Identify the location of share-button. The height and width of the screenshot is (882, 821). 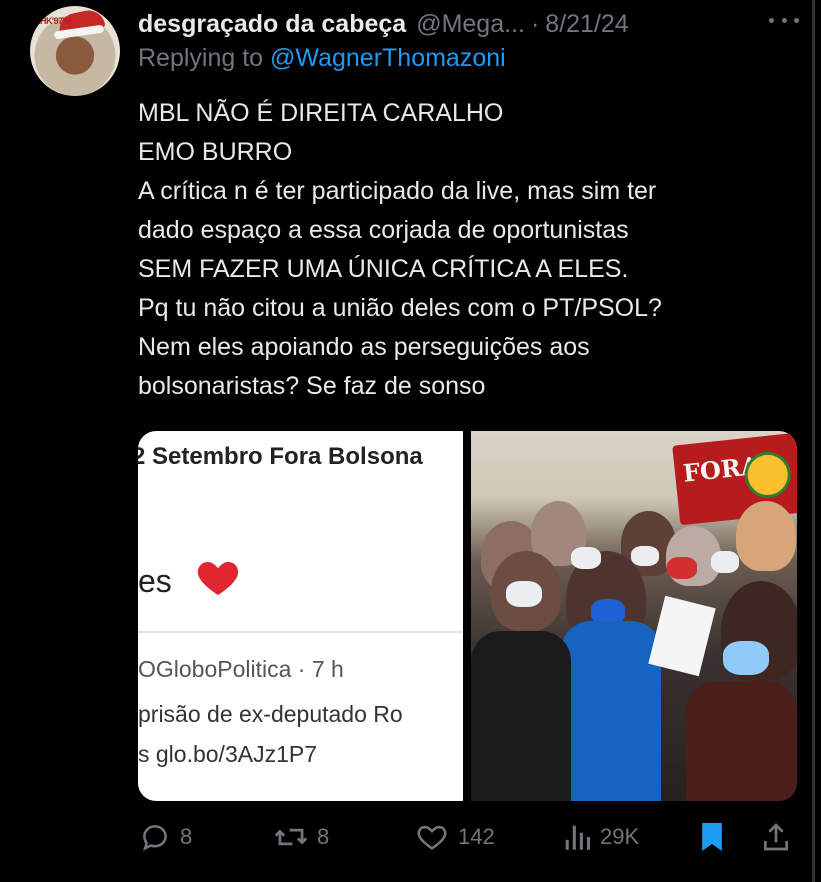
(776, 837).